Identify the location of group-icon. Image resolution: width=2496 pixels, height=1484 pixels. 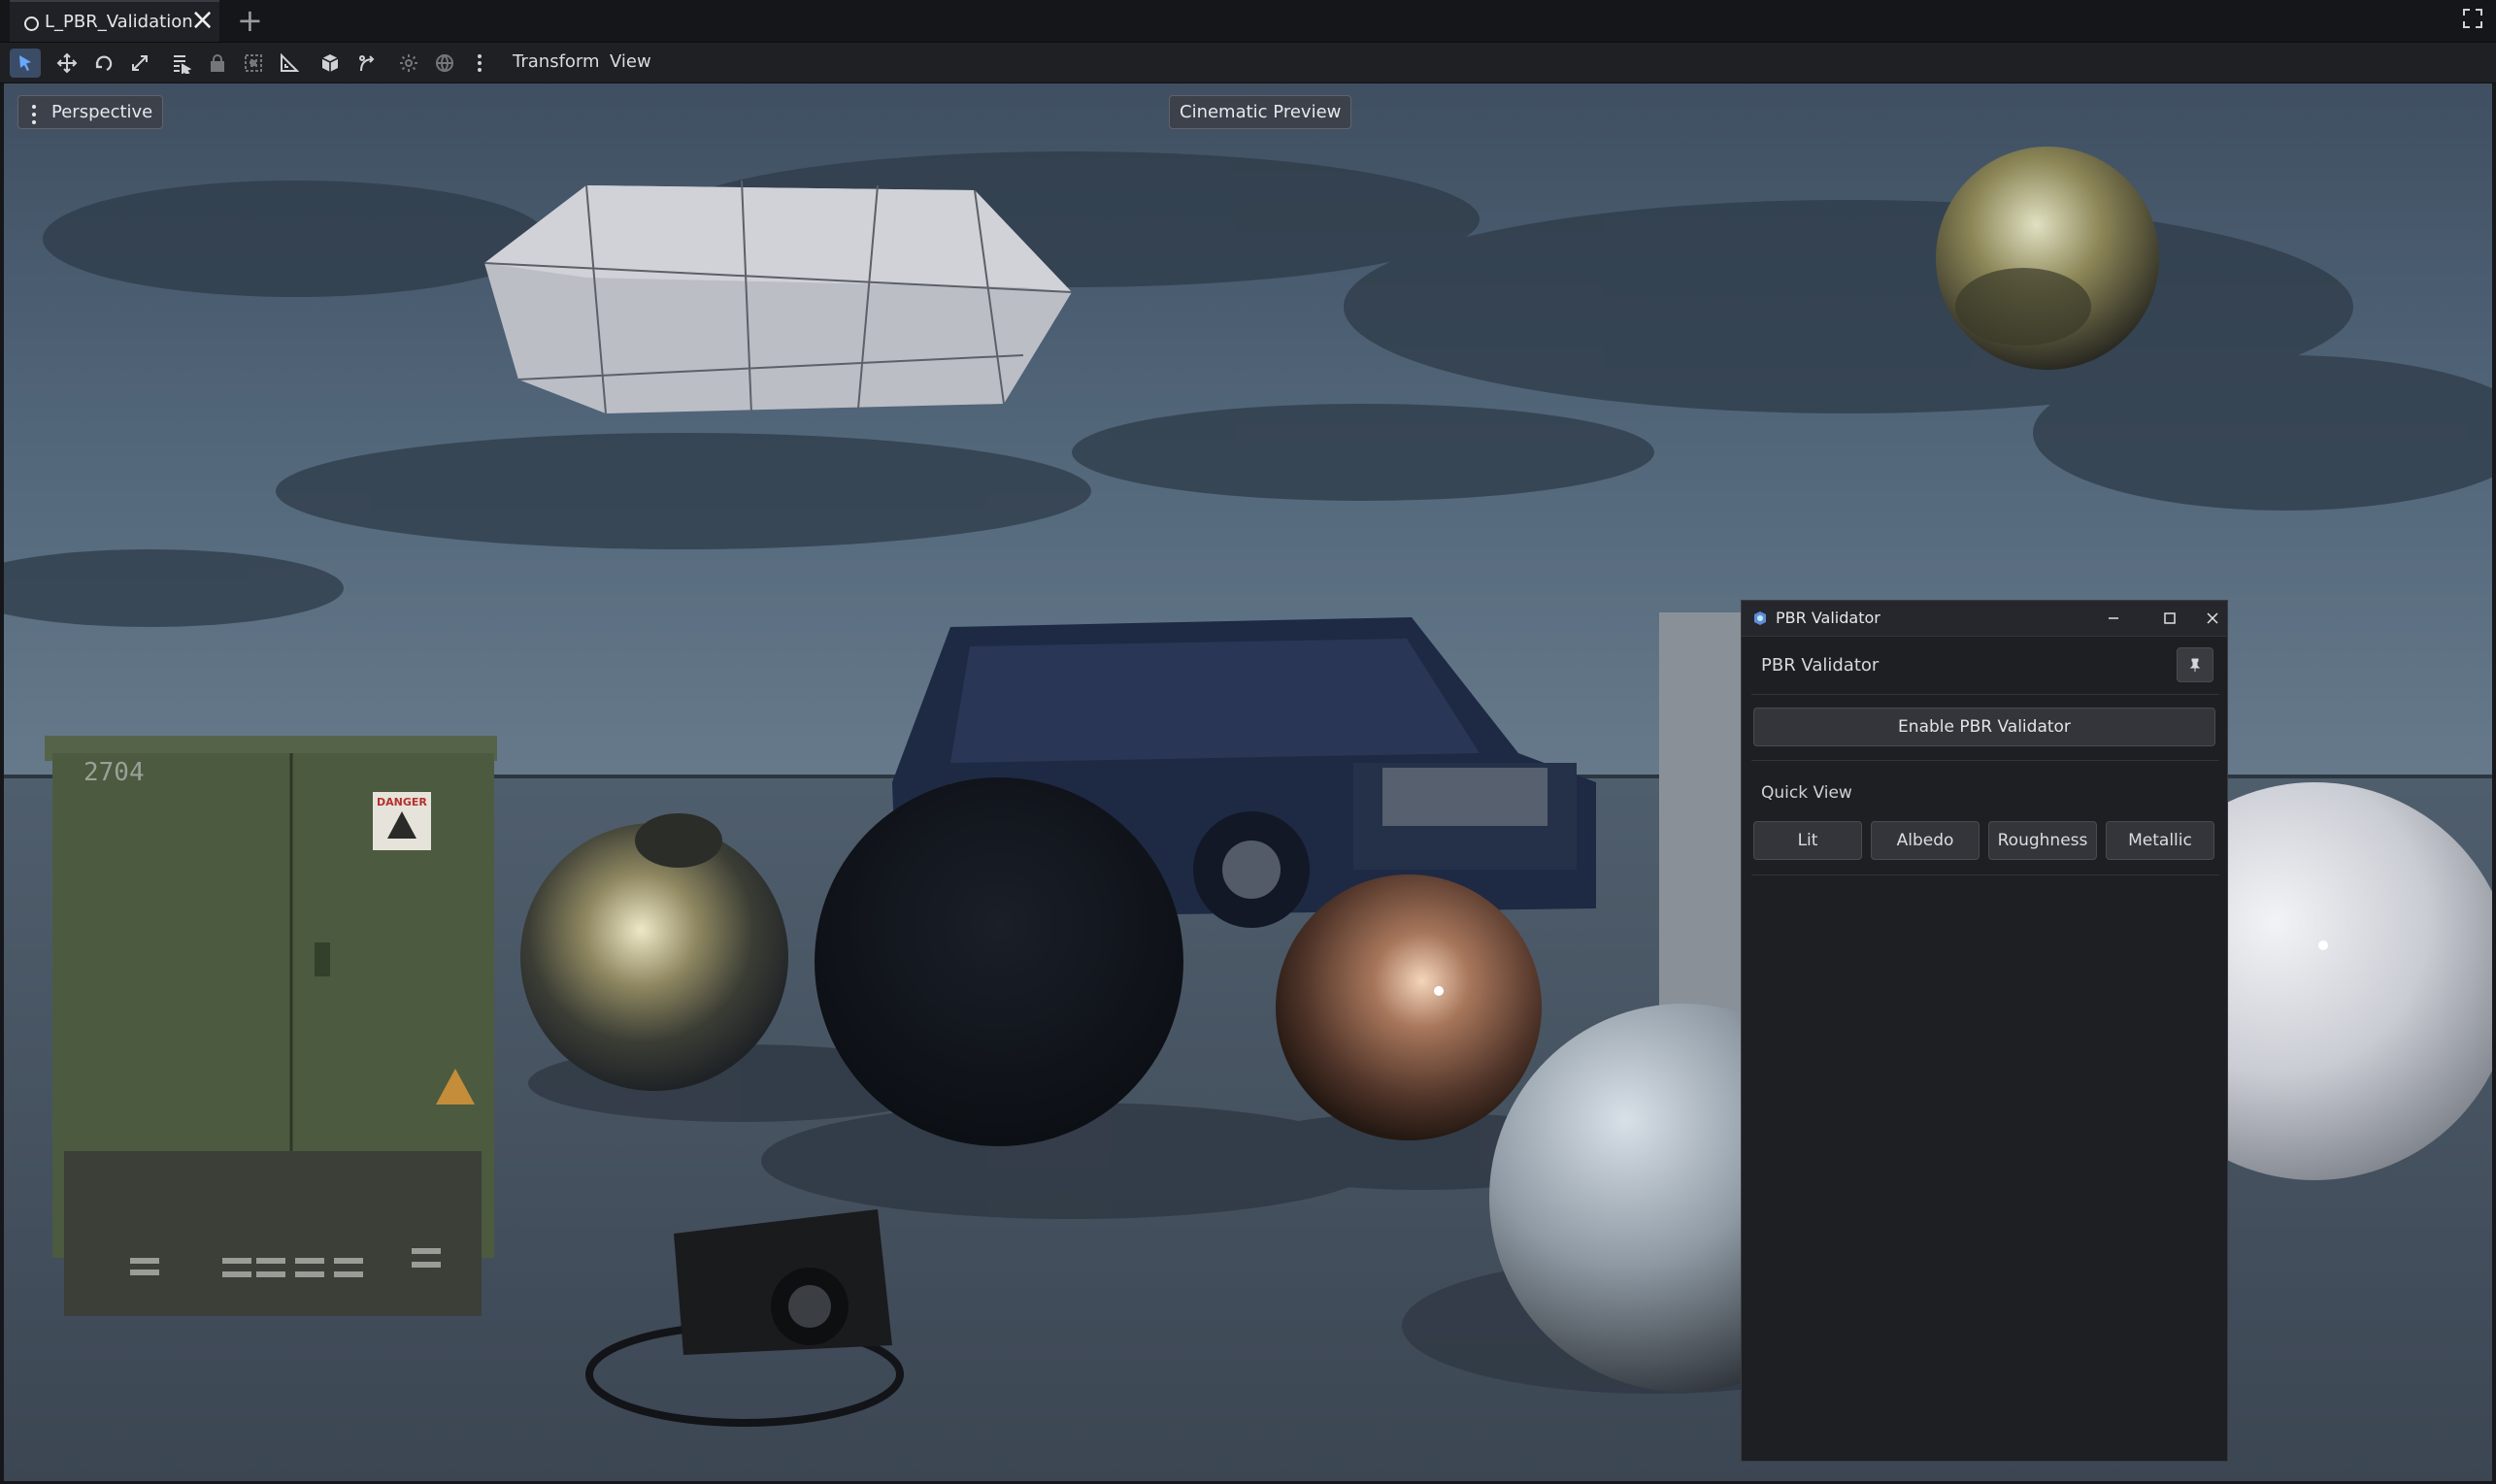
(253, 63).